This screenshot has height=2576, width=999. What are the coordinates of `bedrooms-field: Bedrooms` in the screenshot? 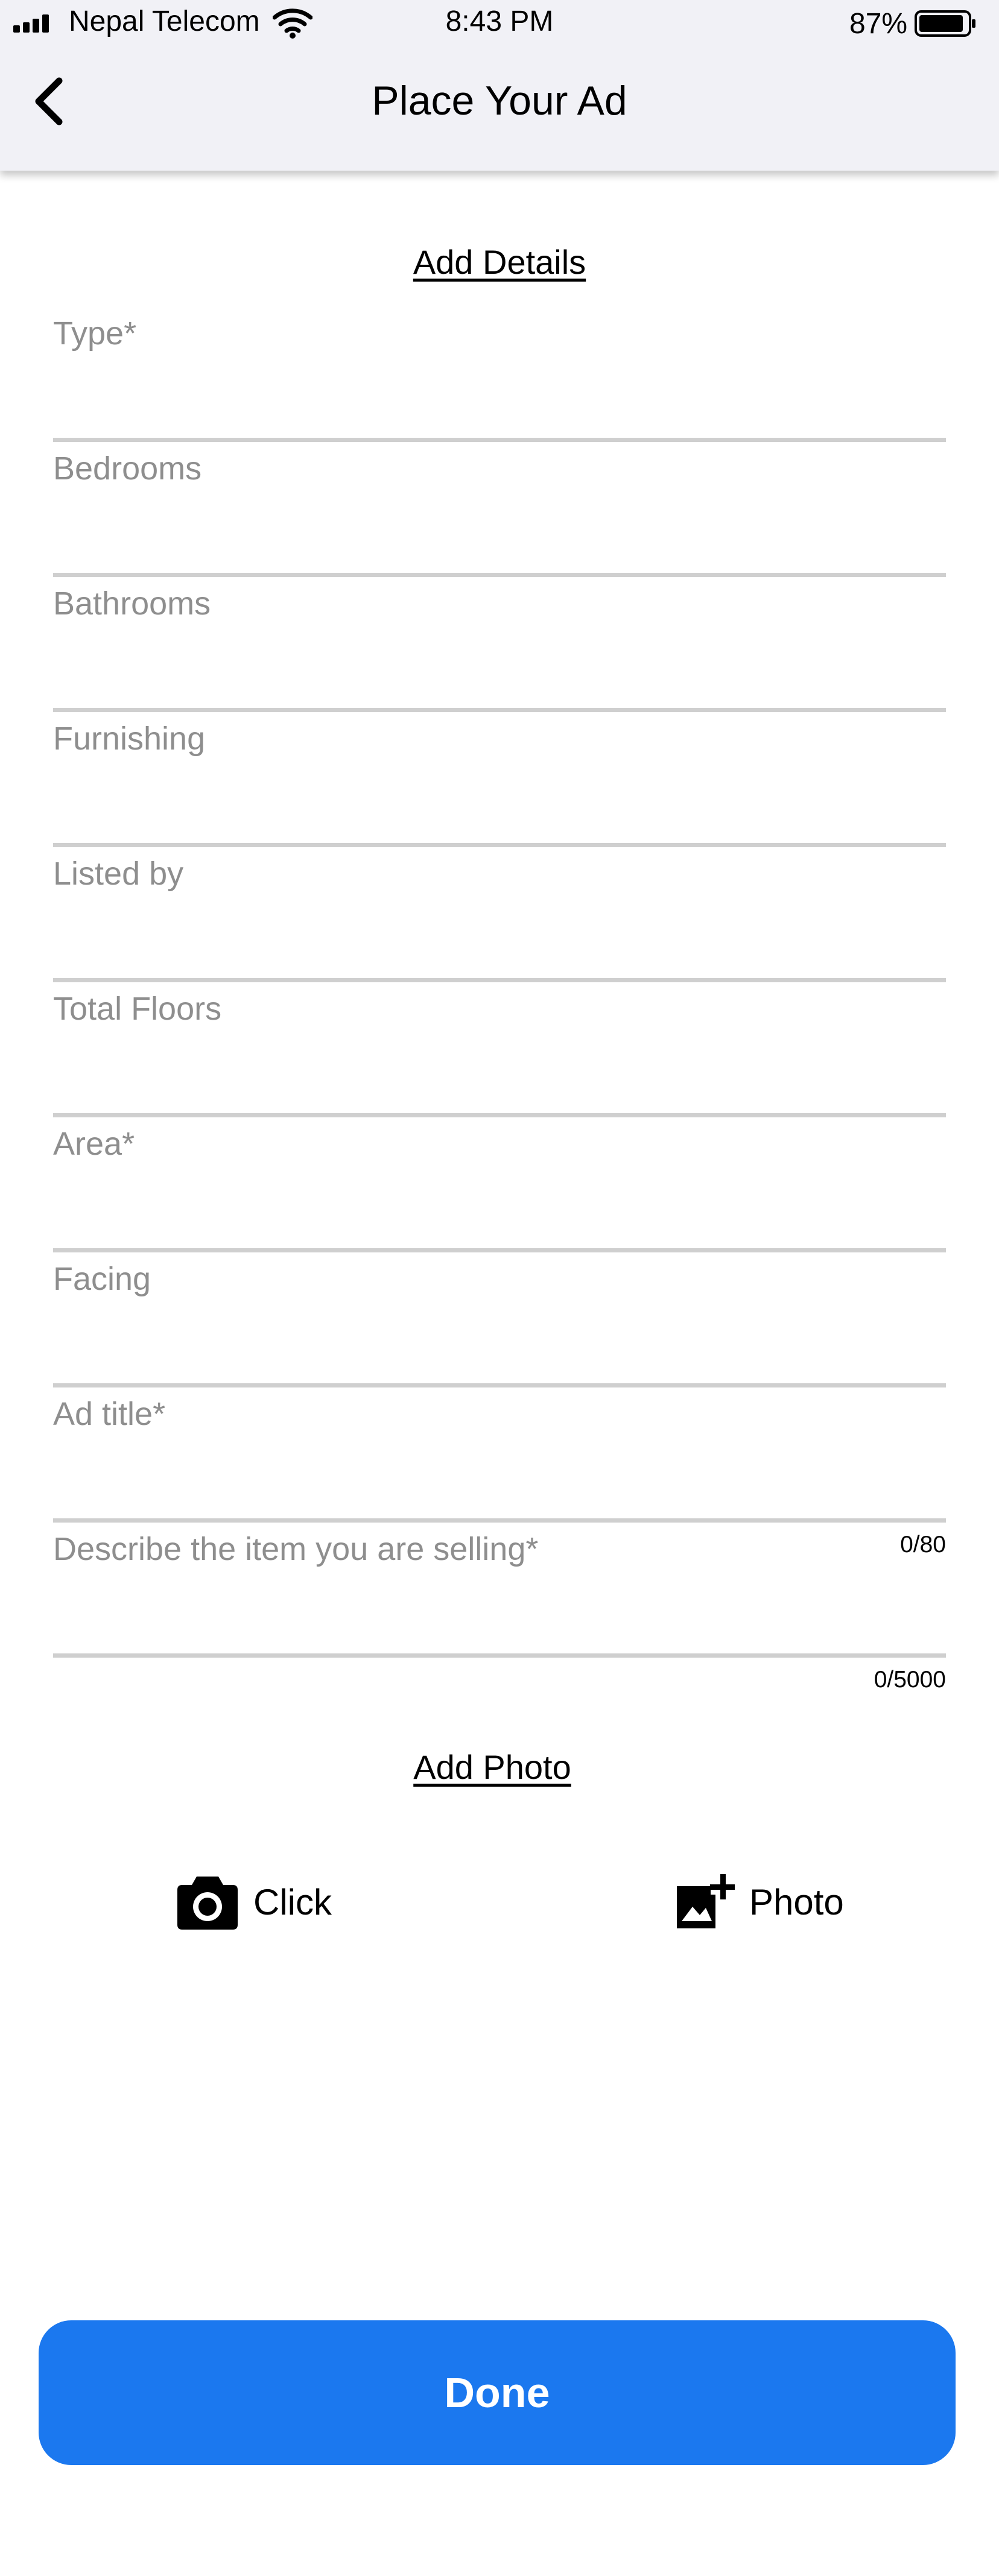 It's located at (499, 507).